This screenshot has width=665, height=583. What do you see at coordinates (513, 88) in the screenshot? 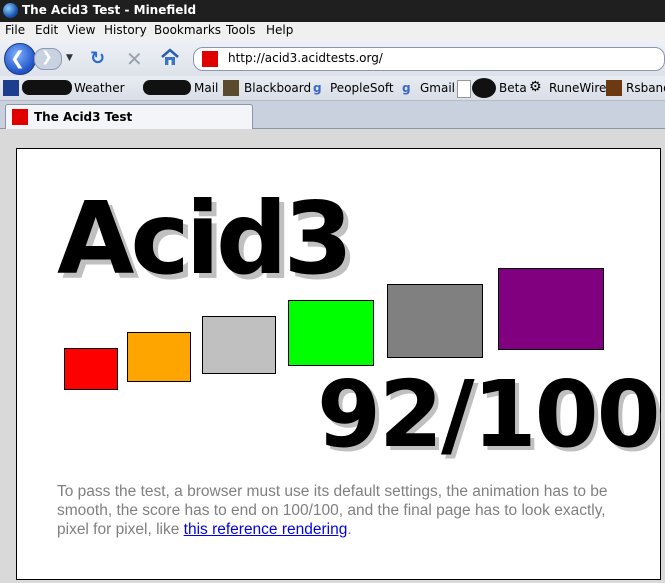
I see `bookmark-beta: Beta` at bounding box center [513, 88].